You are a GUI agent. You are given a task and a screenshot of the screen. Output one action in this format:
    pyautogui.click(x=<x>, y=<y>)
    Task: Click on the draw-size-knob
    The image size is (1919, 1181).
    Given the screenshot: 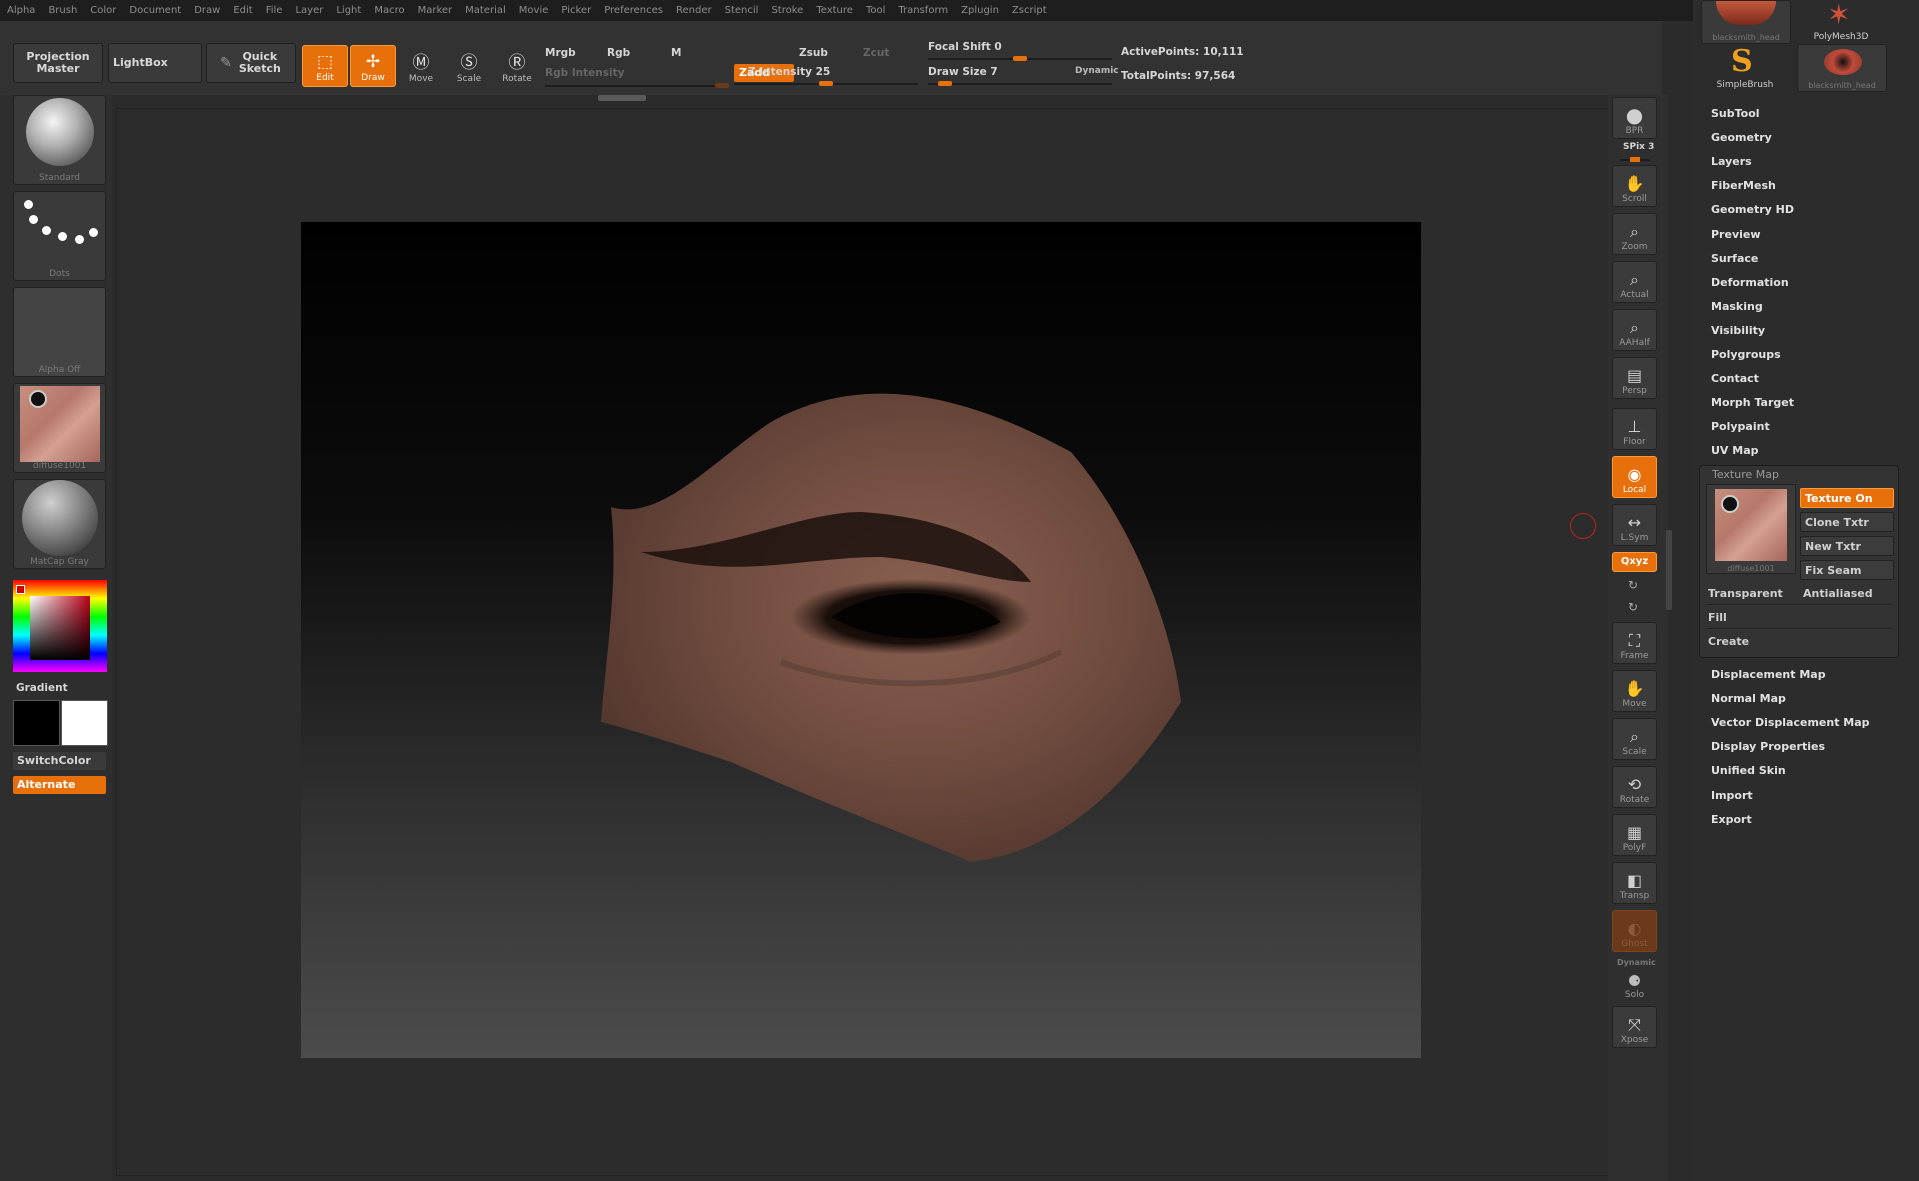 What is the action you would take?
    pyautogui.click(x=945, y=83)
    